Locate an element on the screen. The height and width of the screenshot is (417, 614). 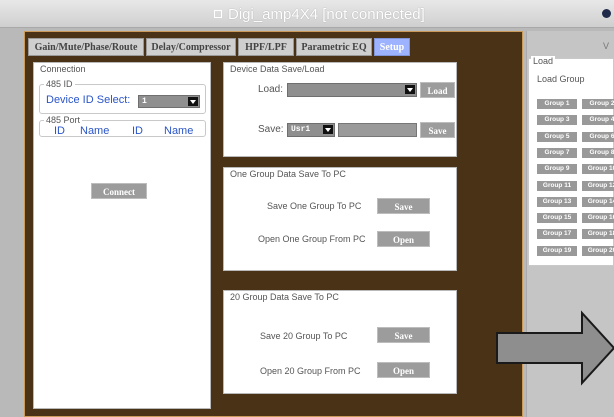
load-group-button: Group 11 is located at coordinates (557, 185).